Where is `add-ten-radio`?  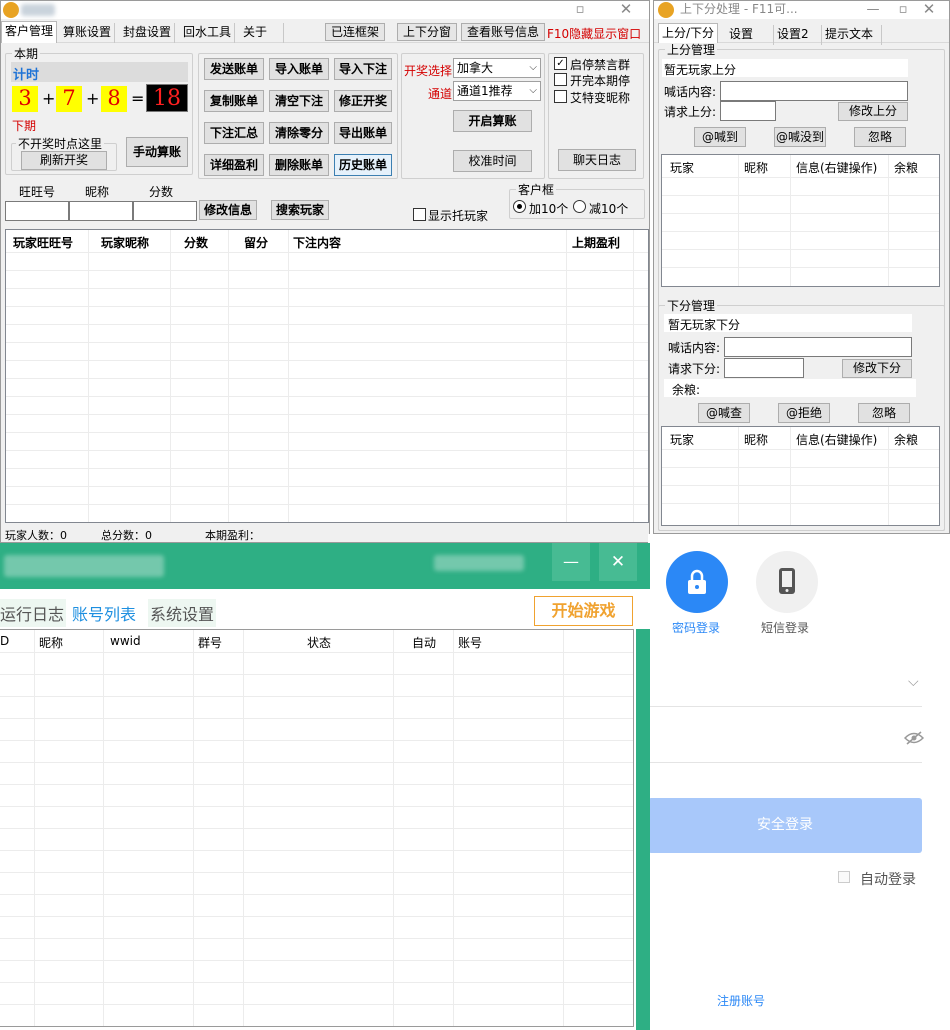
add-ten-radio is located at coordinates (519, 206).